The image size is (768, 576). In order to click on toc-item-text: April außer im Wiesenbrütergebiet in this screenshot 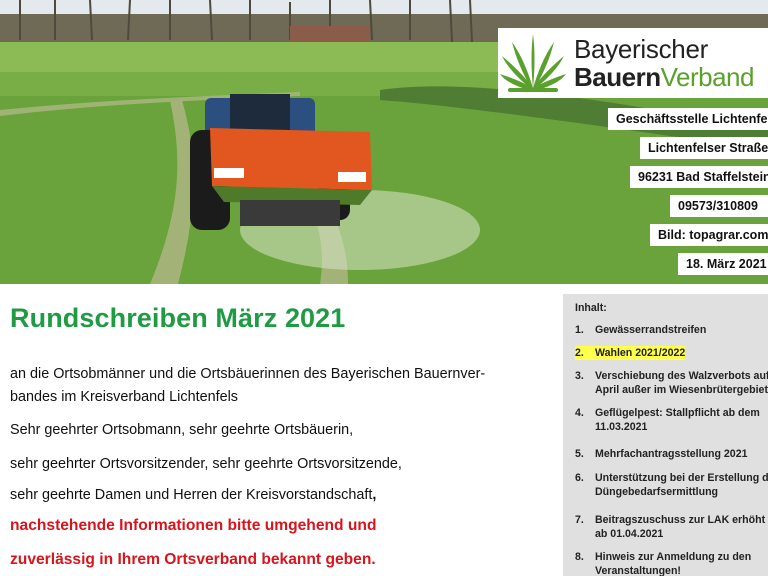, I will do `click(681, 390)`.